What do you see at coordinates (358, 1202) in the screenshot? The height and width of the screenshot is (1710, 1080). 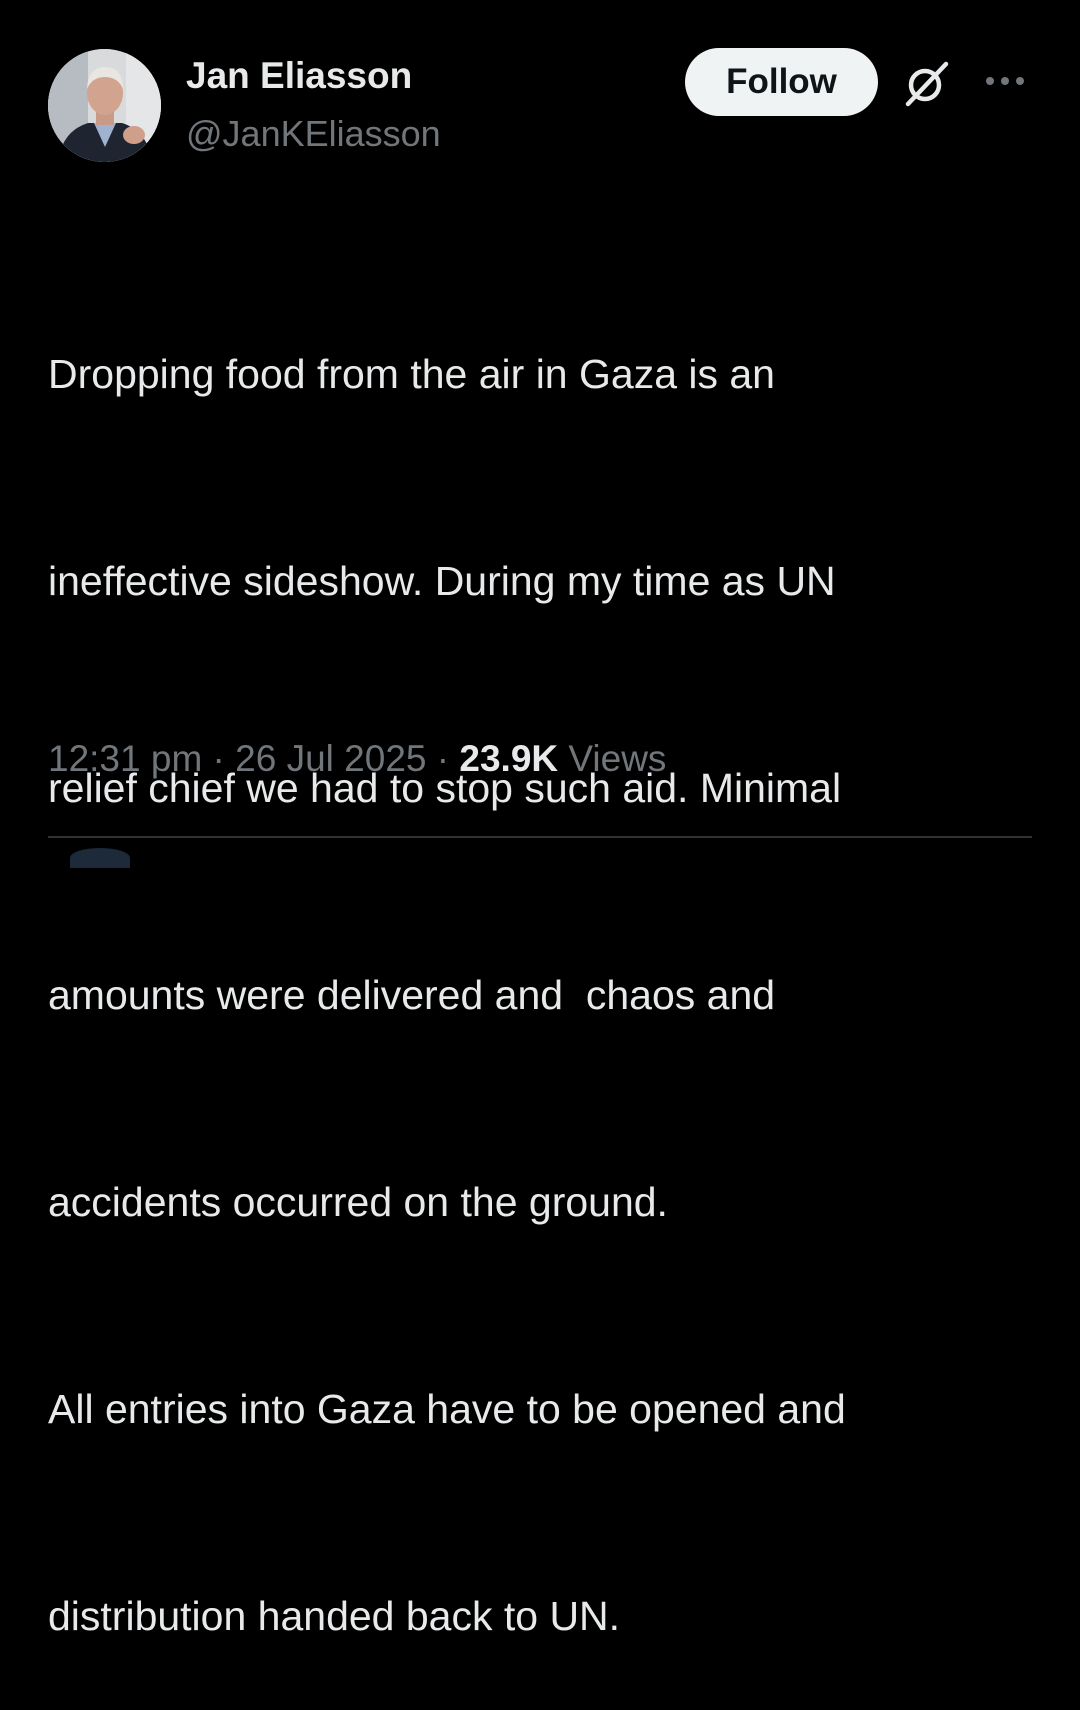 I see `tweet-text-line: accidents occurred on the ground.` at bounding box center [358, 1202].